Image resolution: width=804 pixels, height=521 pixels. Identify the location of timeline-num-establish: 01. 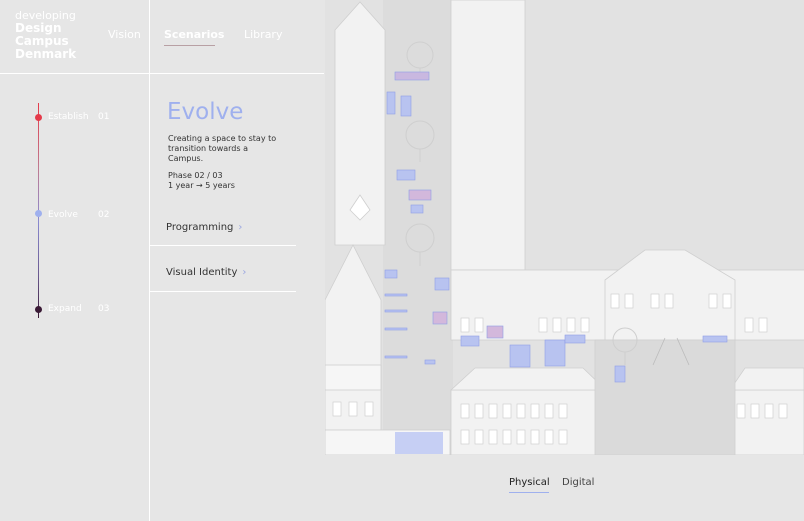
(104, 117).